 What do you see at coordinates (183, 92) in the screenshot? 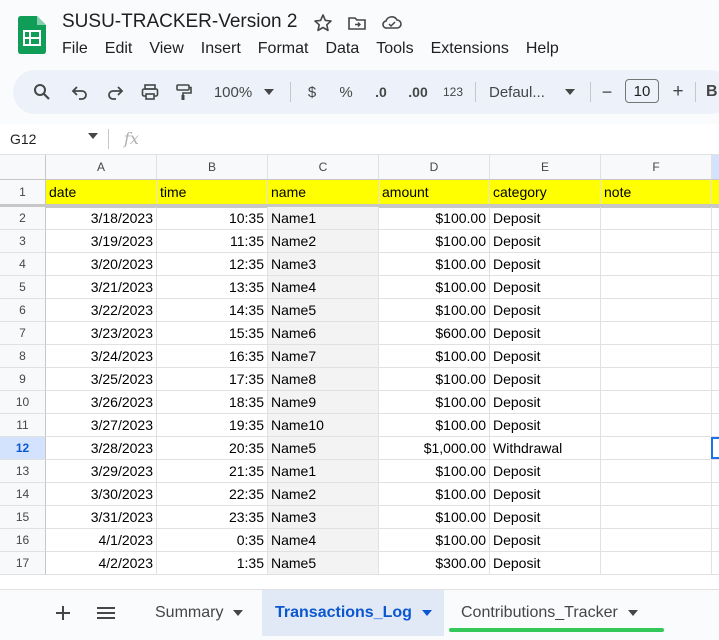
I see `paint-format-icon` at bounding box center [183, 92].